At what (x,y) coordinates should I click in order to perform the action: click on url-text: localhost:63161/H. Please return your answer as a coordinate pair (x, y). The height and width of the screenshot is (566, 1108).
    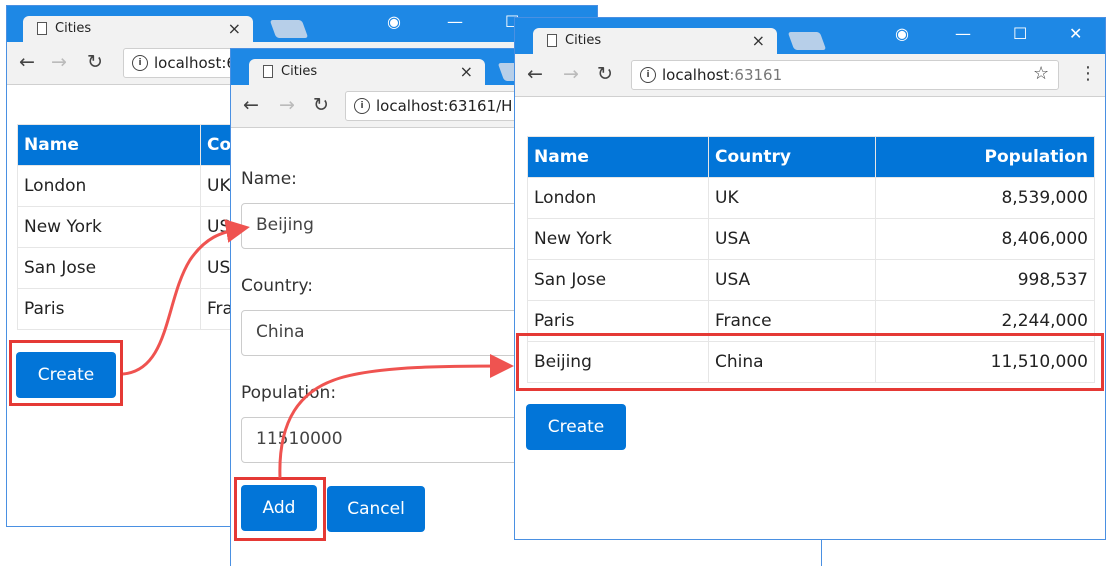
    Looking at the image, I should click on (444, 106).